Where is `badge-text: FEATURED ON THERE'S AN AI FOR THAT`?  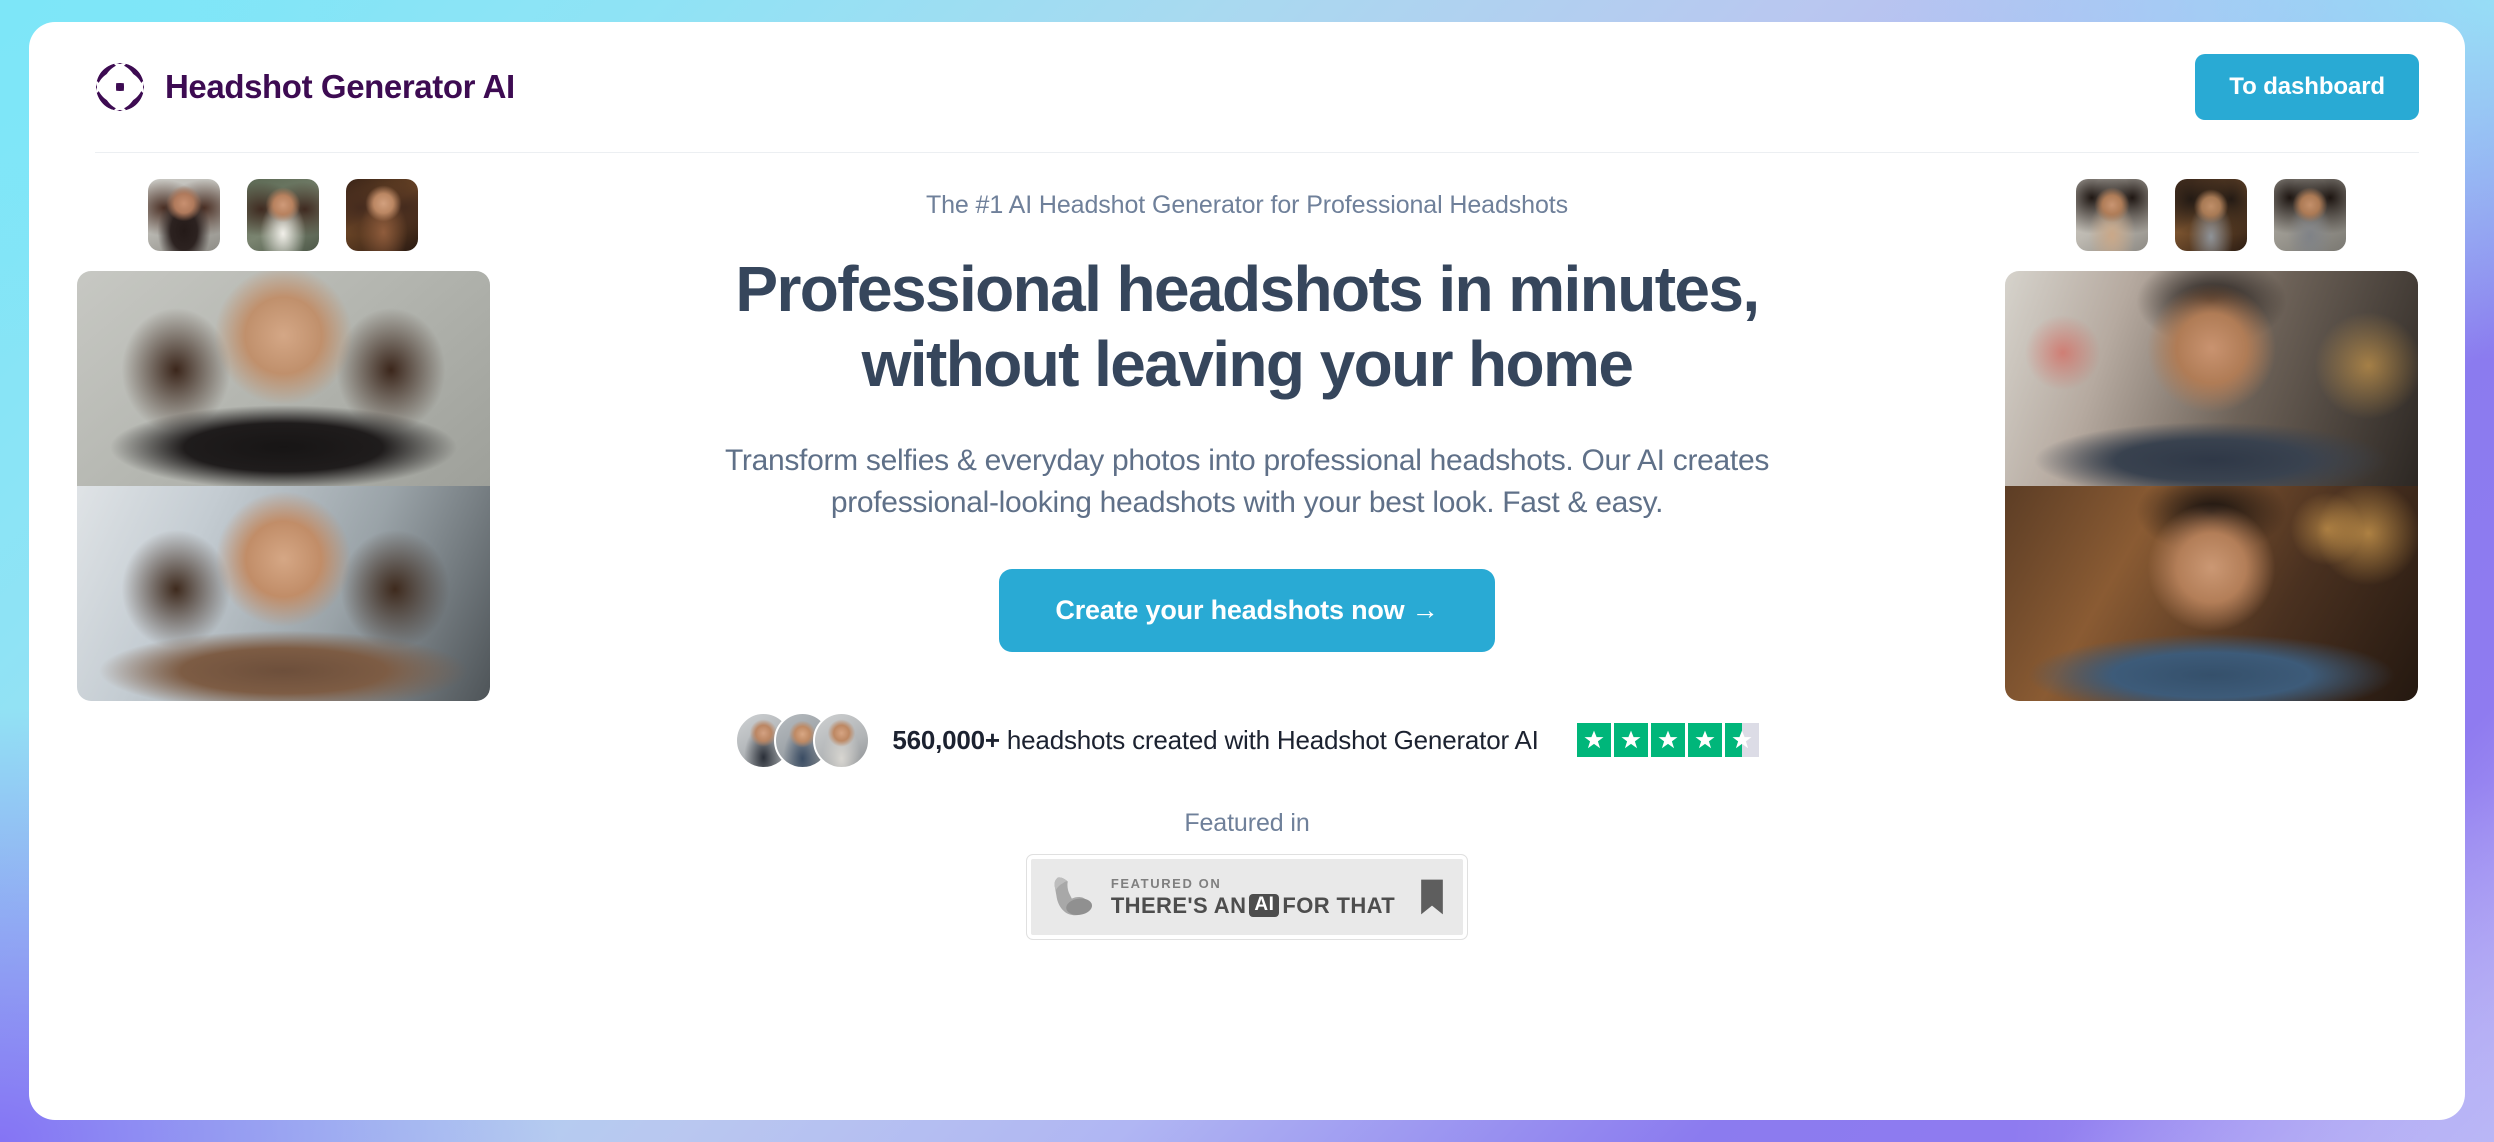
badge-text: FEATURED ON THERE'S AN AI FOR THAT is located at coordinates (1252, 896).